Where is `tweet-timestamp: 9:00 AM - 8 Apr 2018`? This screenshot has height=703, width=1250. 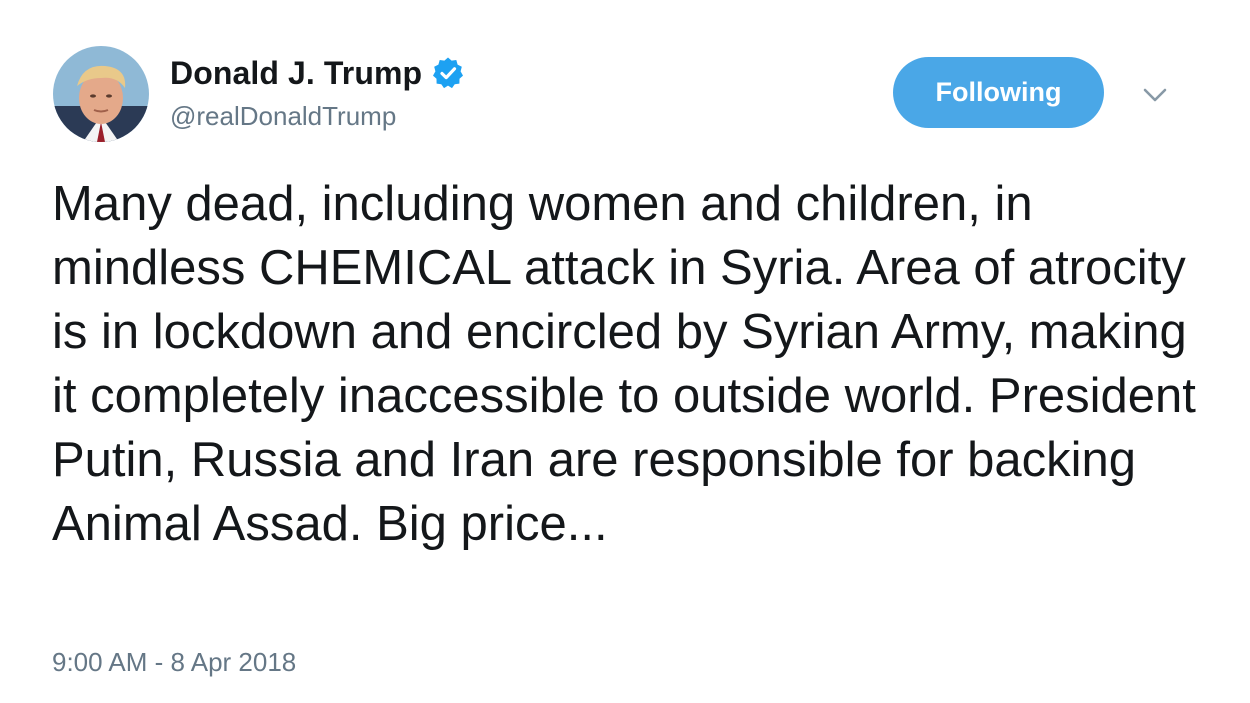
tweet-timestamp: 9:00 AM - 8 Apr 2018 is located at coordinates (174, 662).